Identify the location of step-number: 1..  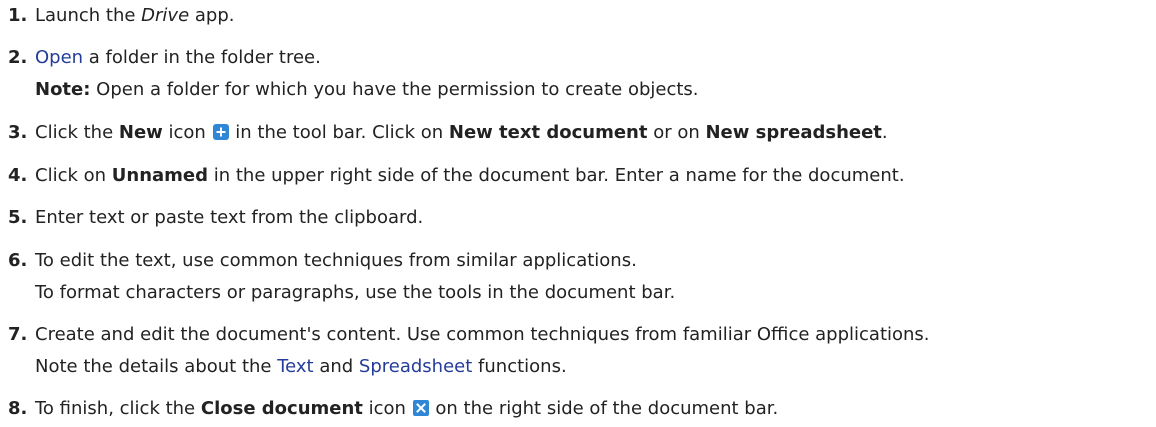
(18, 15).